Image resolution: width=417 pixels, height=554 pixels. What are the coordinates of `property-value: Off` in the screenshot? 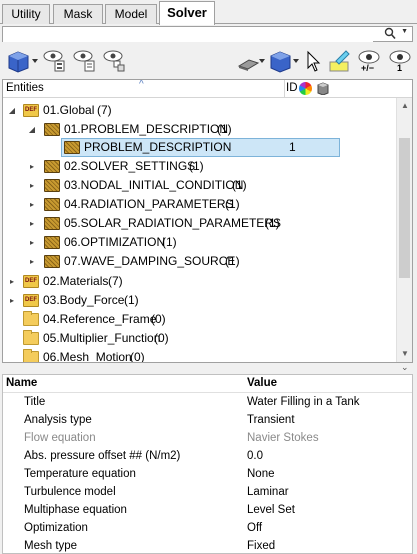 It's located at (254, 528).